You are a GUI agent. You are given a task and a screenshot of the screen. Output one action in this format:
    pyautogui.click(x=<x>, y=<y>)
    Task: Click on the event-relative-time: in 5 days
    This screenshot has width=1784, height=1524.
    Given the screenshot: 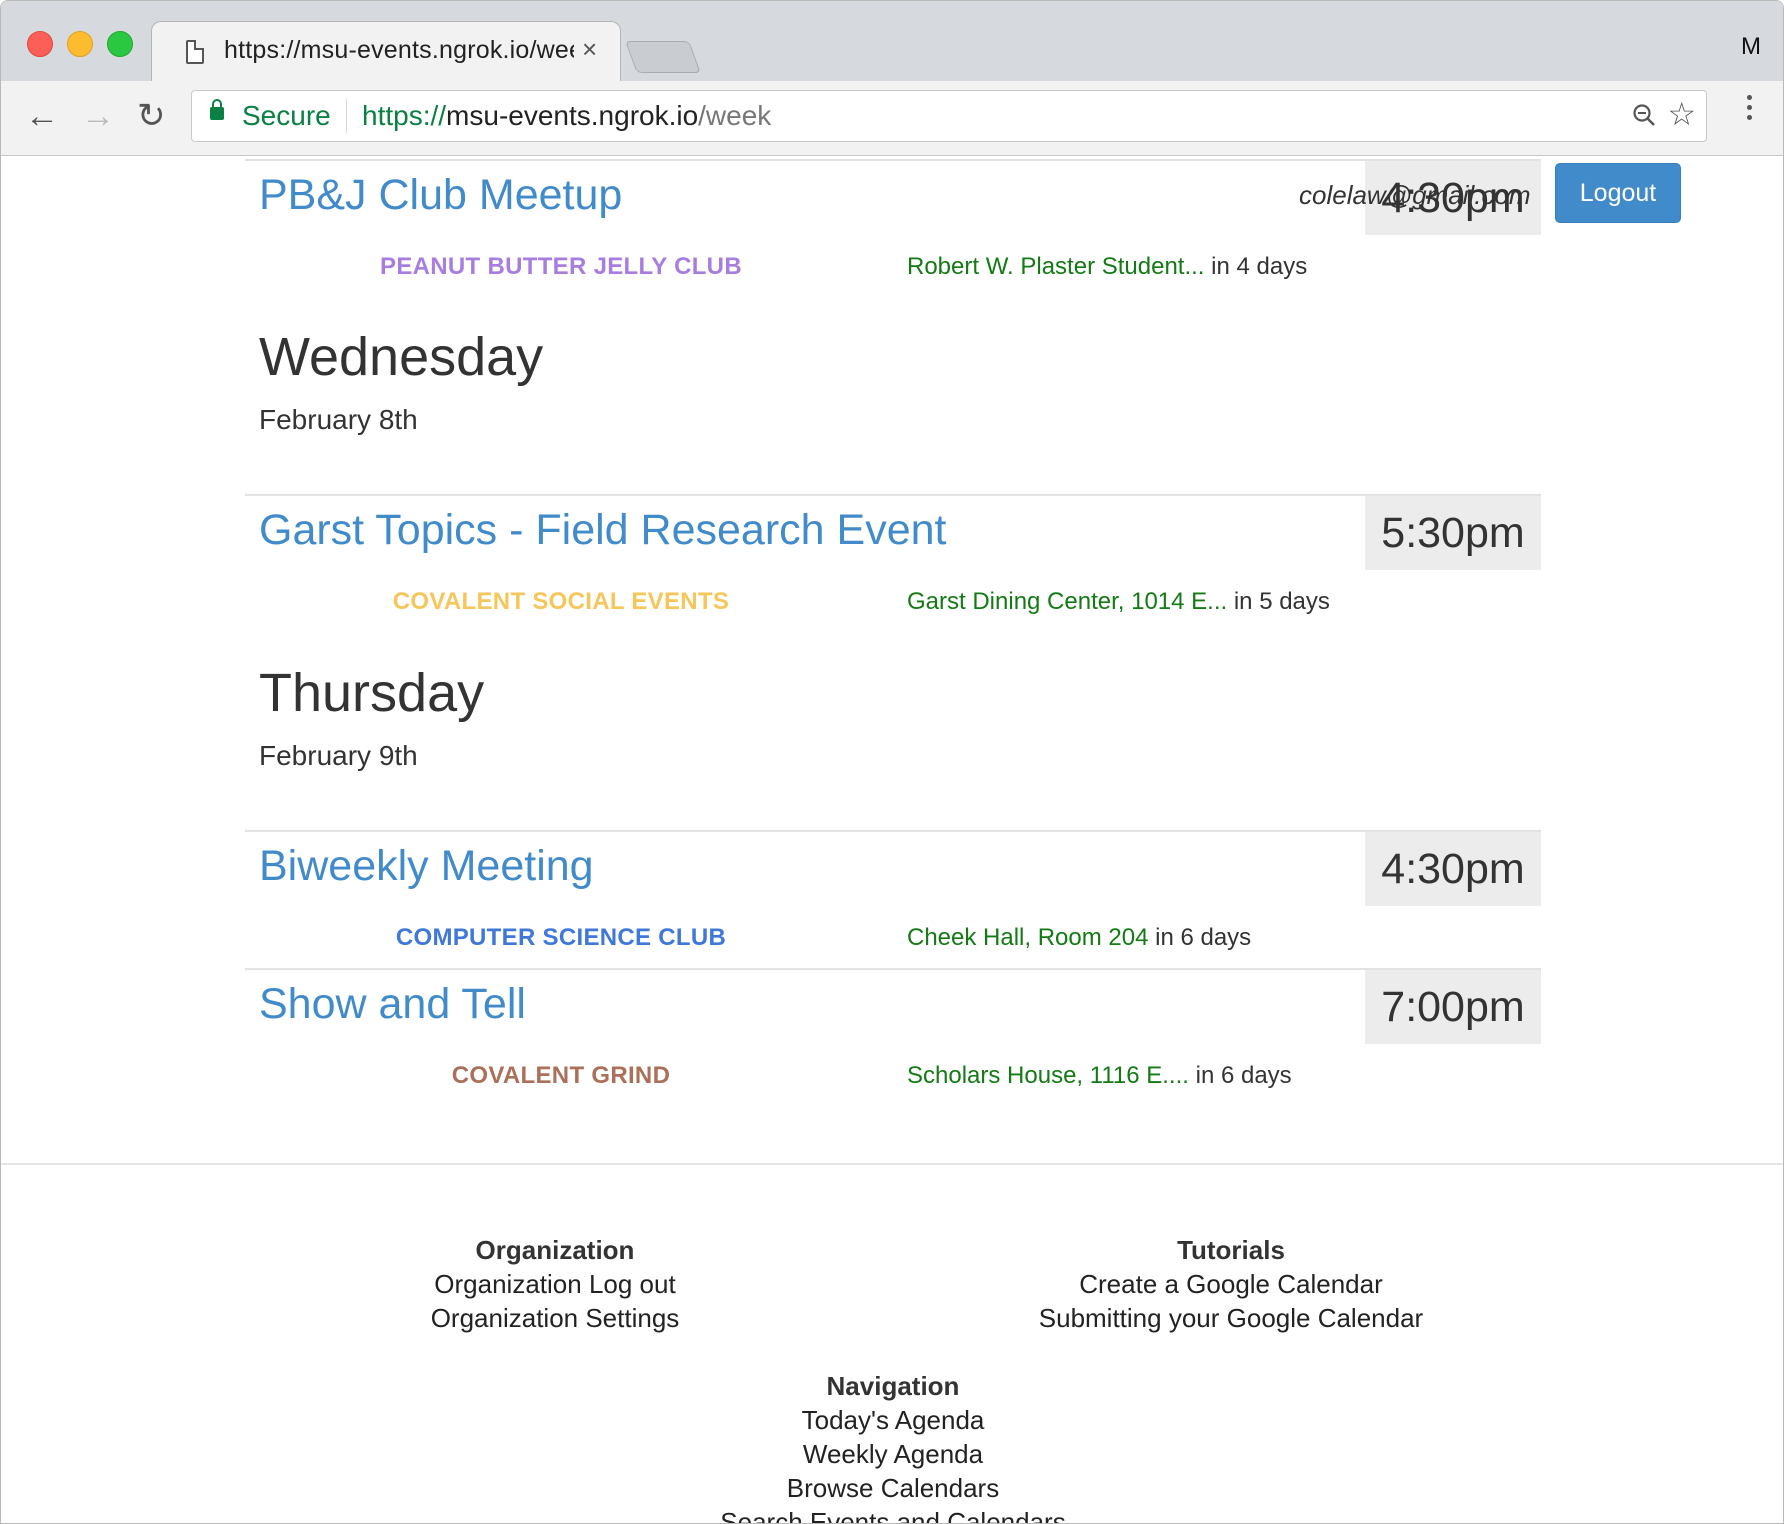 What is the action you would take?
    pyautogui.click(x=1278, y=601)
    